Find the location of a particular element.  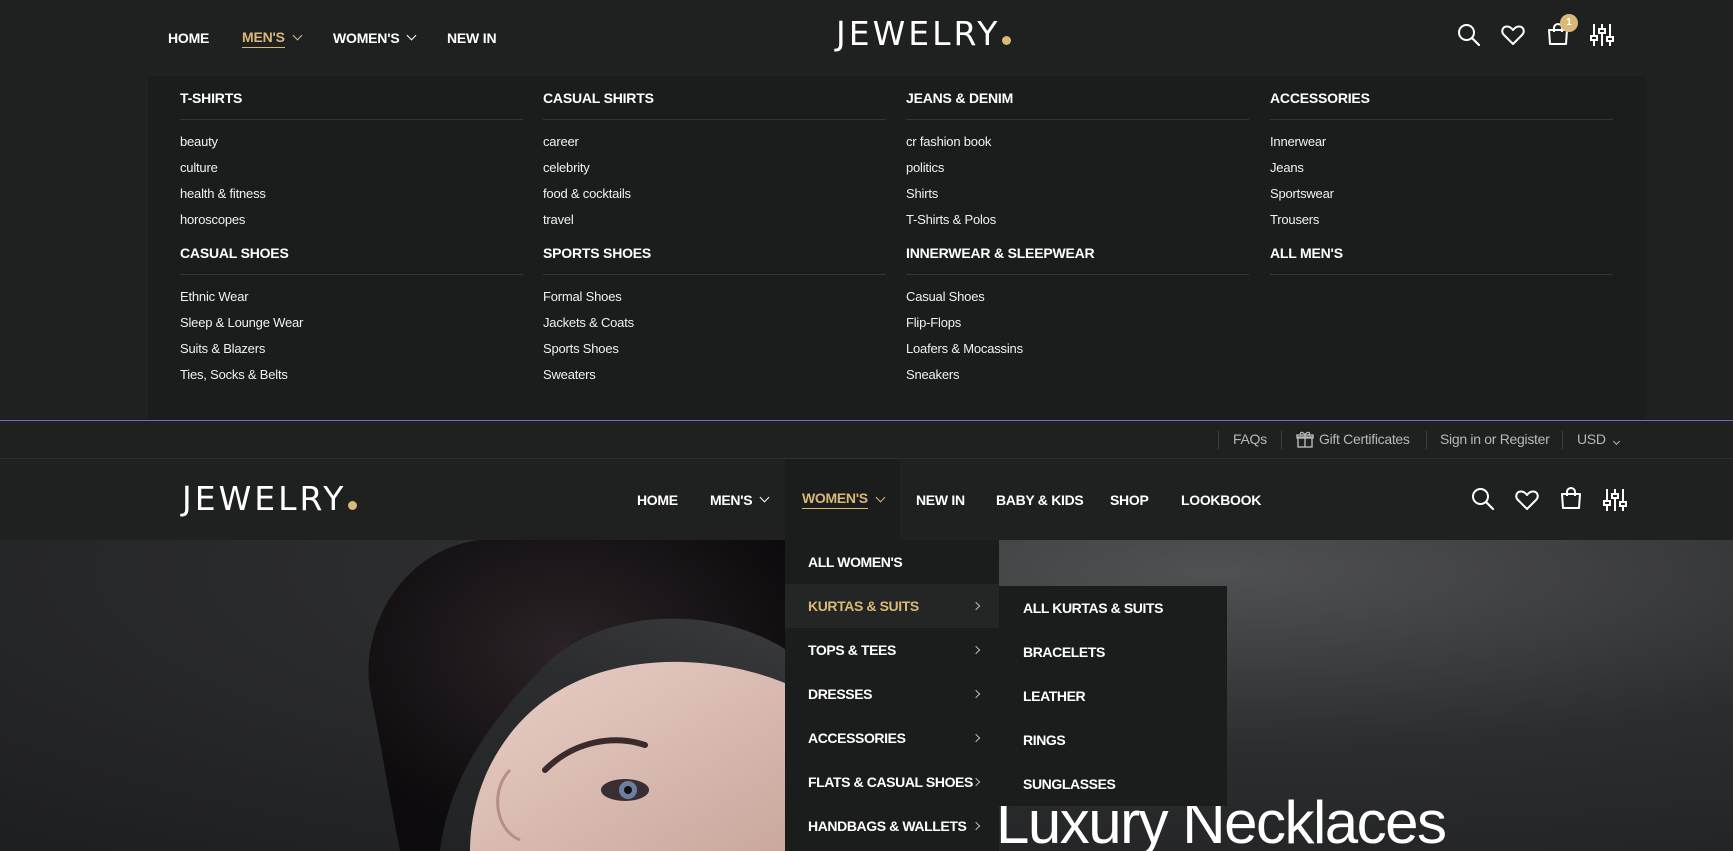

nav-baby-kids: BABY & KIDS is located at coordinates (1040, 499).